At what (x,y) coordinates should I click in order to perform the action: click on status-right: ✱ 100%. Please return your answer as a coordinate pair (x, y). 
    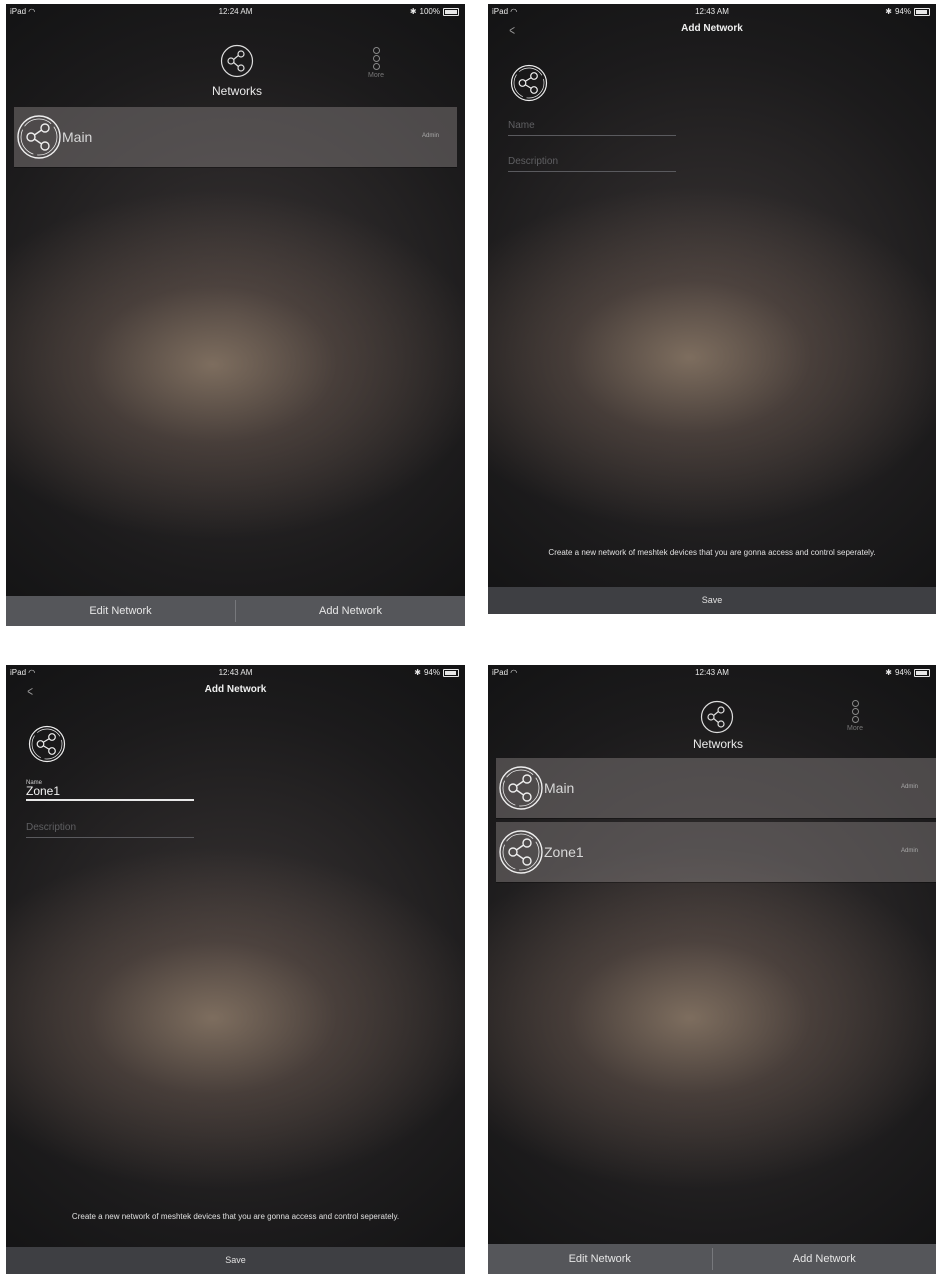
    Looking at the image, I should click on (434, 11).